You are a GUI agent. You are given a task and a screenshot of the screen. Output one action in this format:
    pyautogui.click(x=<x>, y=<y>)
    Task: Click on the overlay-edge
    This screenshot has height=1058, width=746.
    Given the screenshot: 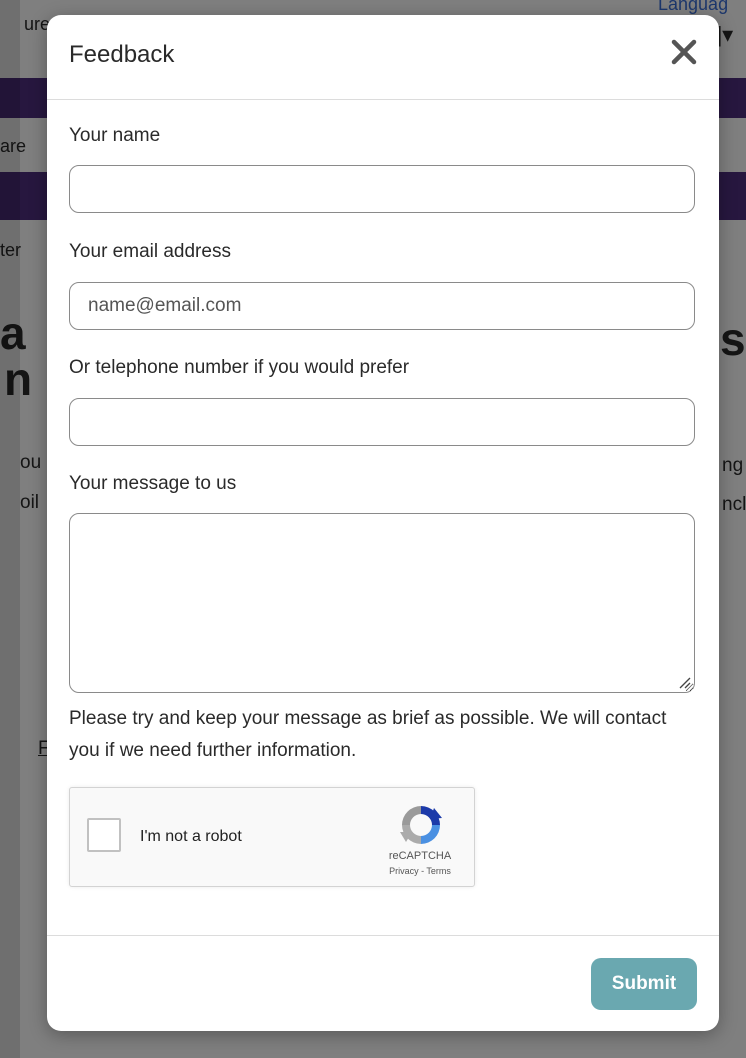 What is the action you would take?
    pyautogui.click(x=10, y=529)
    